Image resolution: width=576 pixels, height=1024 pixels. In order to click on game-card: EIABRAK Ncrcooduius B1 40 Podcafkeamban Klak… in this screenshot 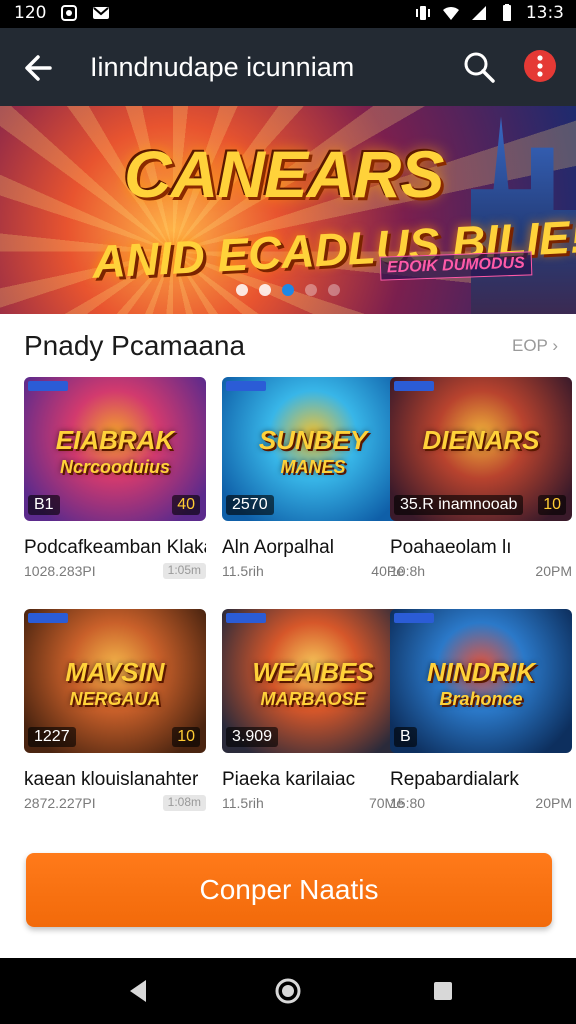, I will do `click(115, 478)`.